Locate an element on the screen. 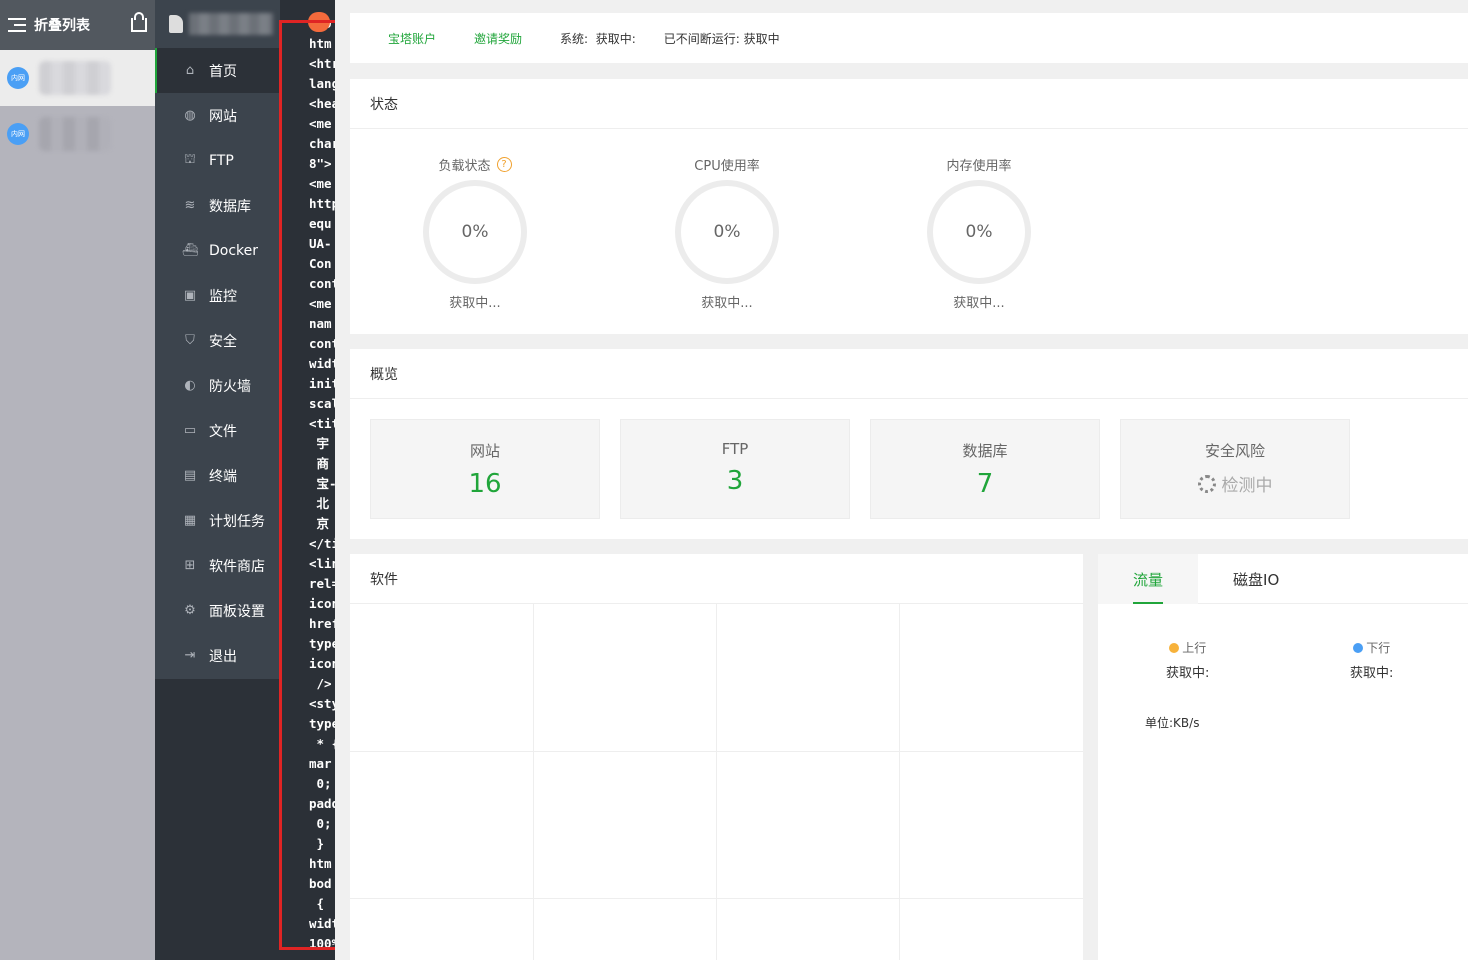 This screenshot has width=1468, height=960. nav-item-label: 网站 is located at coordinates (223, 116).